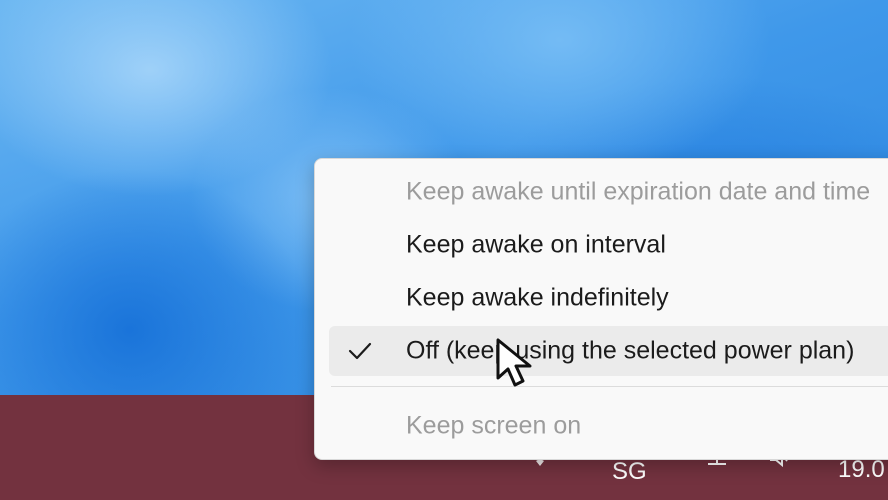 The height and width of the screenshot is (500, 888). What do you see at coordinates (514, 362) in the screenshot?
I see `mouse-cursor-icon` at bounding box center [514, 362].